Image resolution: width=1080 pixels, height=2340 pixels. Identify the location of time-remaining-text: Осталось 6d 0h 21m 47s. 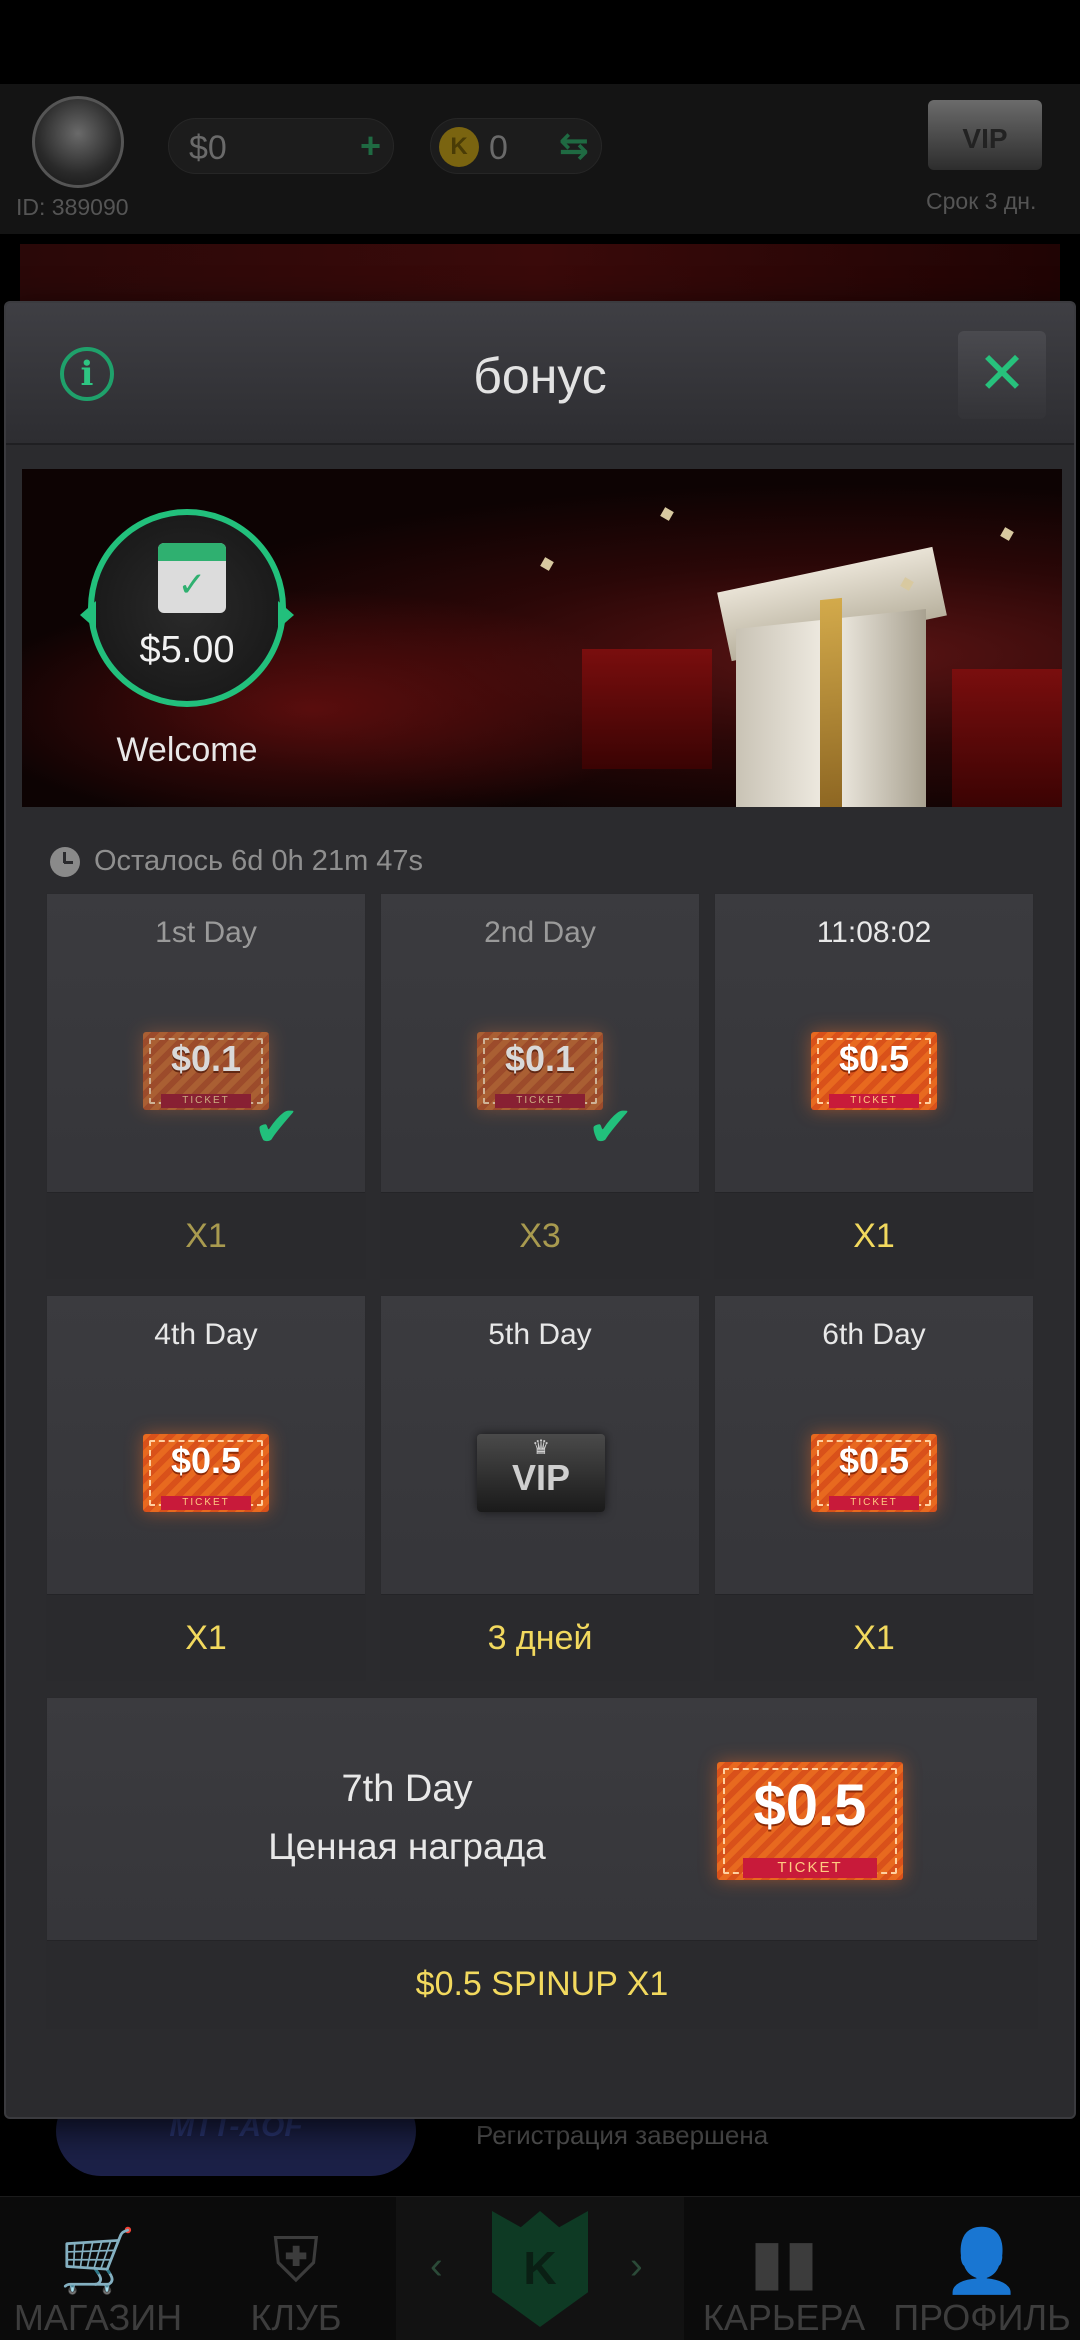
(259, 861).